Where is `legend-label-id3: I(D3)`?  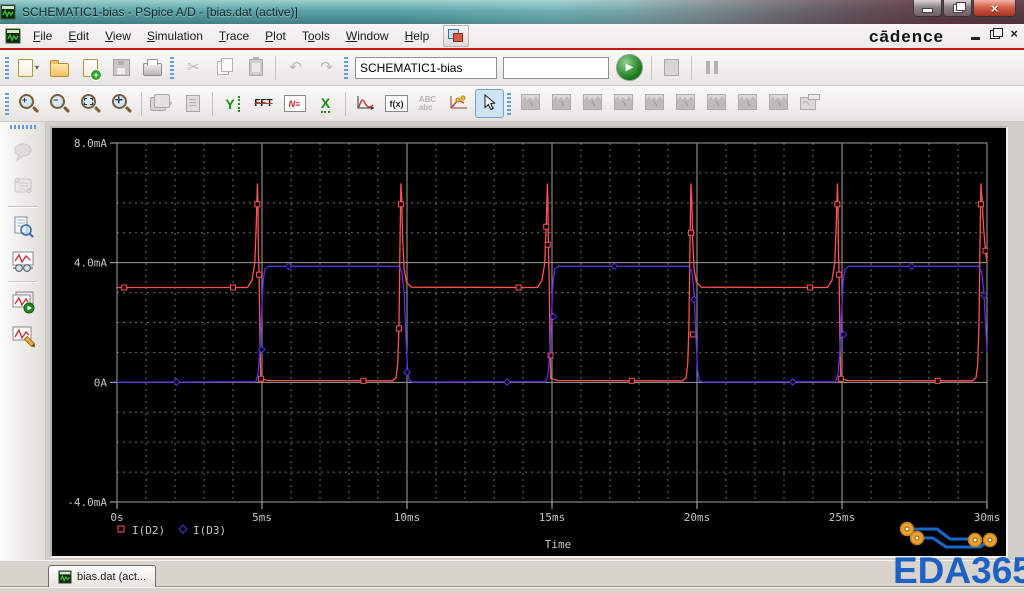
legend-label-id3: I(D3) is located at coordinates (209, 530).